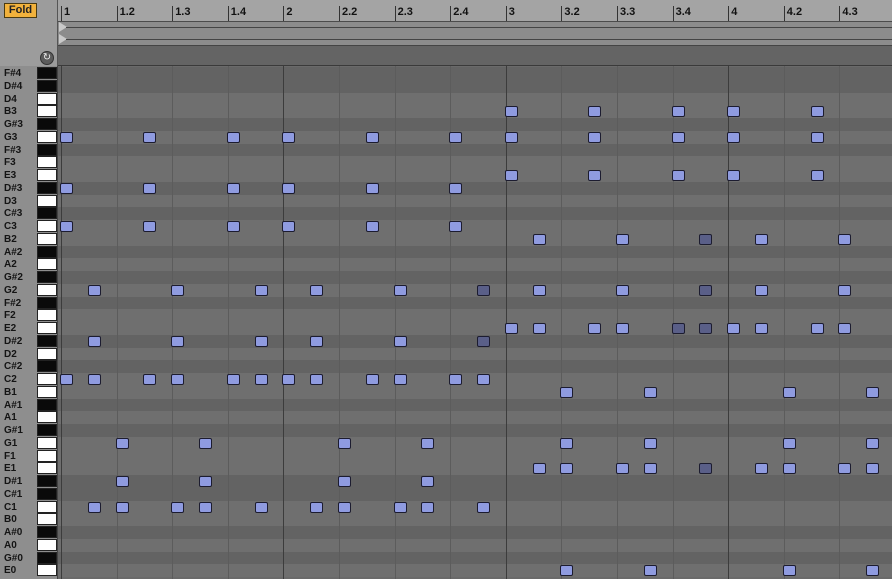 The image size is (892, 579). What do you see at coordinates (475, 34) in the screenshot?
I see `loop-marker-strip` at bounding box center [475, 34].